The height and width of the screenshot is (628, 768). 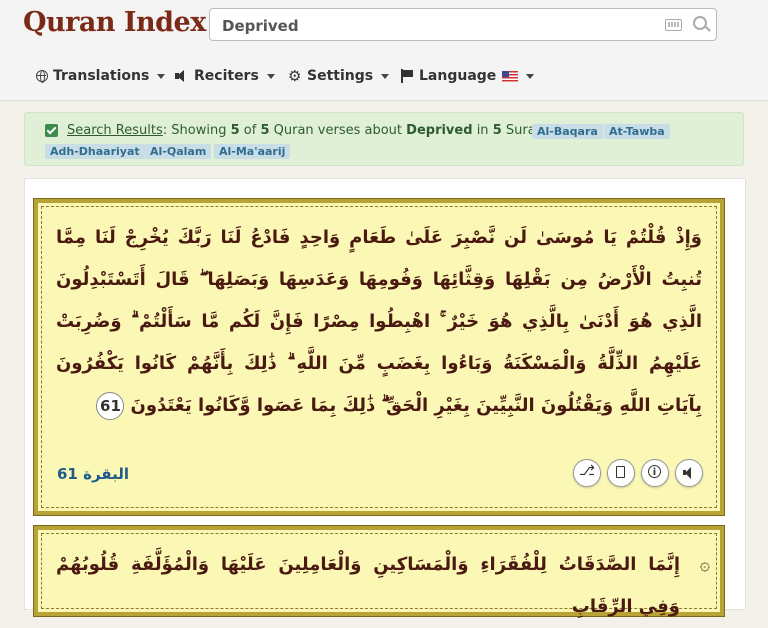 I want to click on globe-icon, so click(x=42, y=76).